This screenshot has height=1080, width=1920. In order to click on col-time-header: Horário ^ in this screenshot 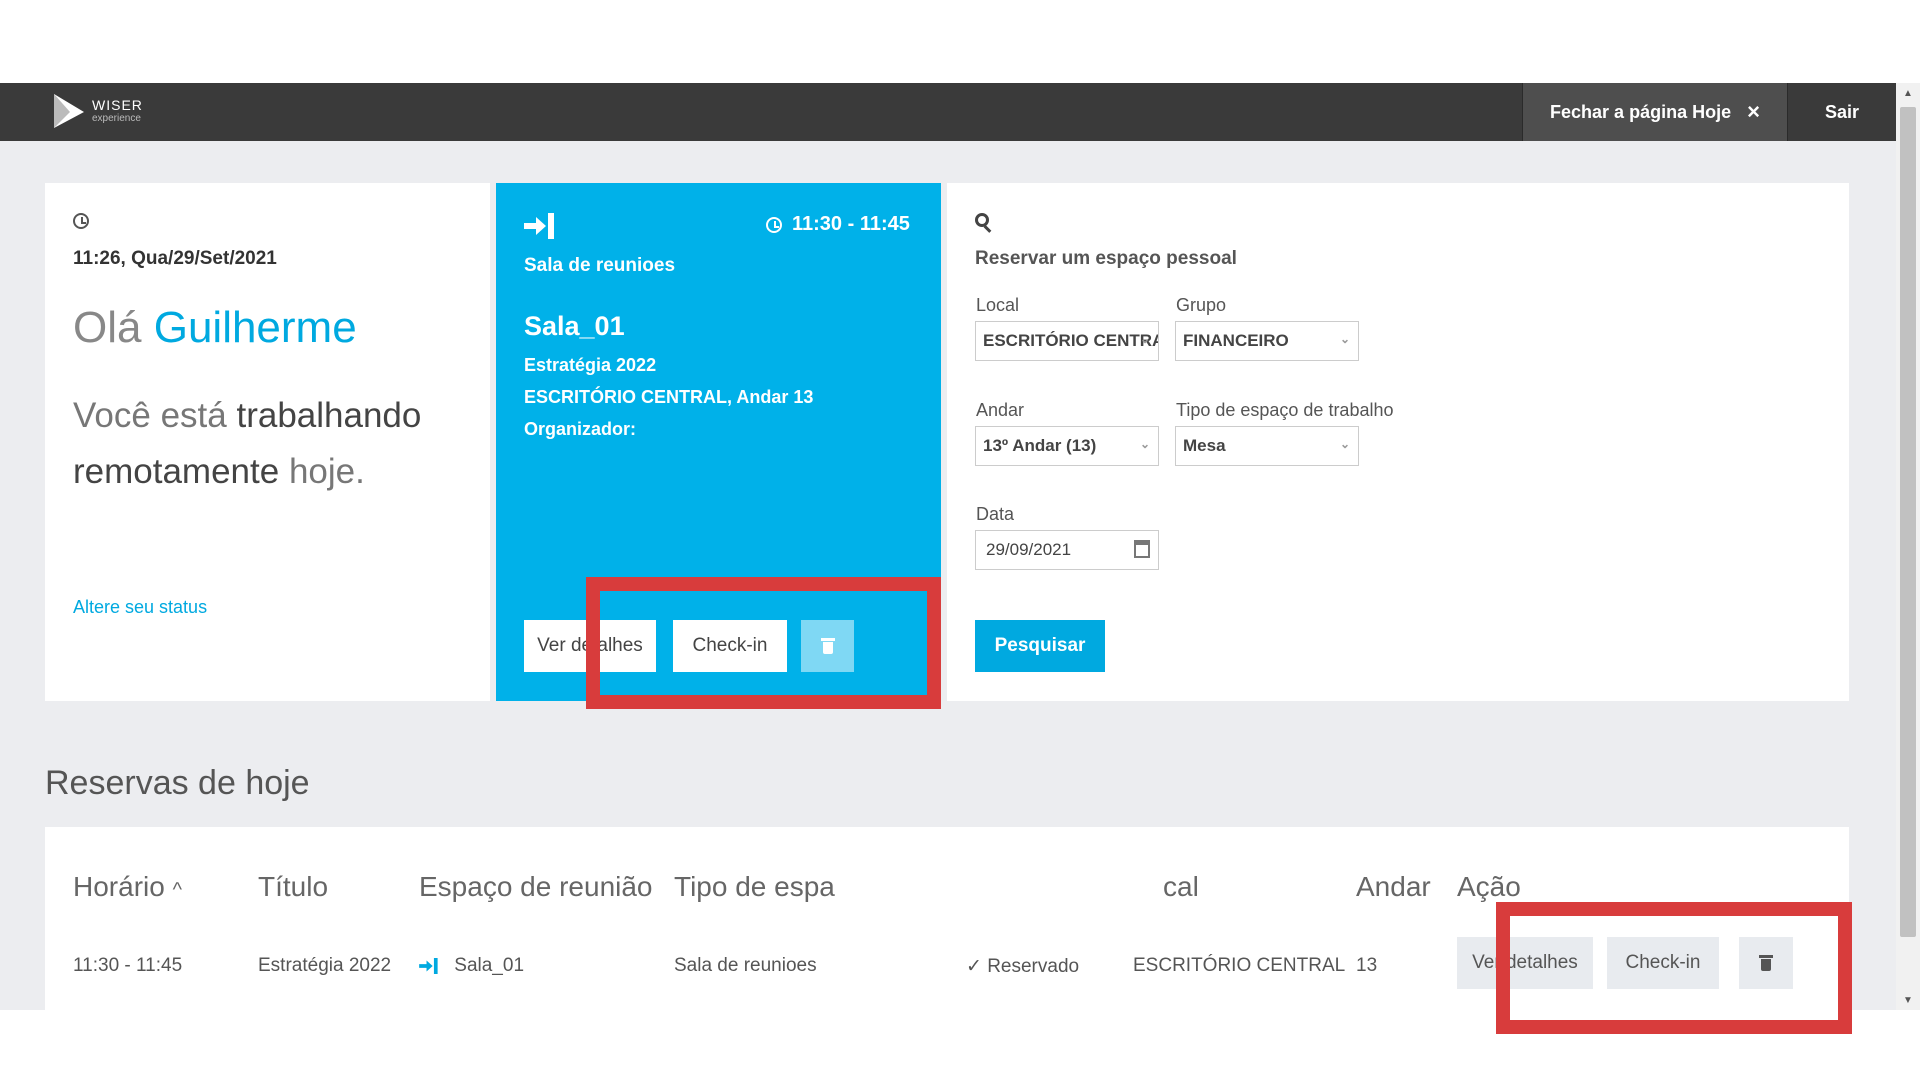, I will do `click(127, 887)`.